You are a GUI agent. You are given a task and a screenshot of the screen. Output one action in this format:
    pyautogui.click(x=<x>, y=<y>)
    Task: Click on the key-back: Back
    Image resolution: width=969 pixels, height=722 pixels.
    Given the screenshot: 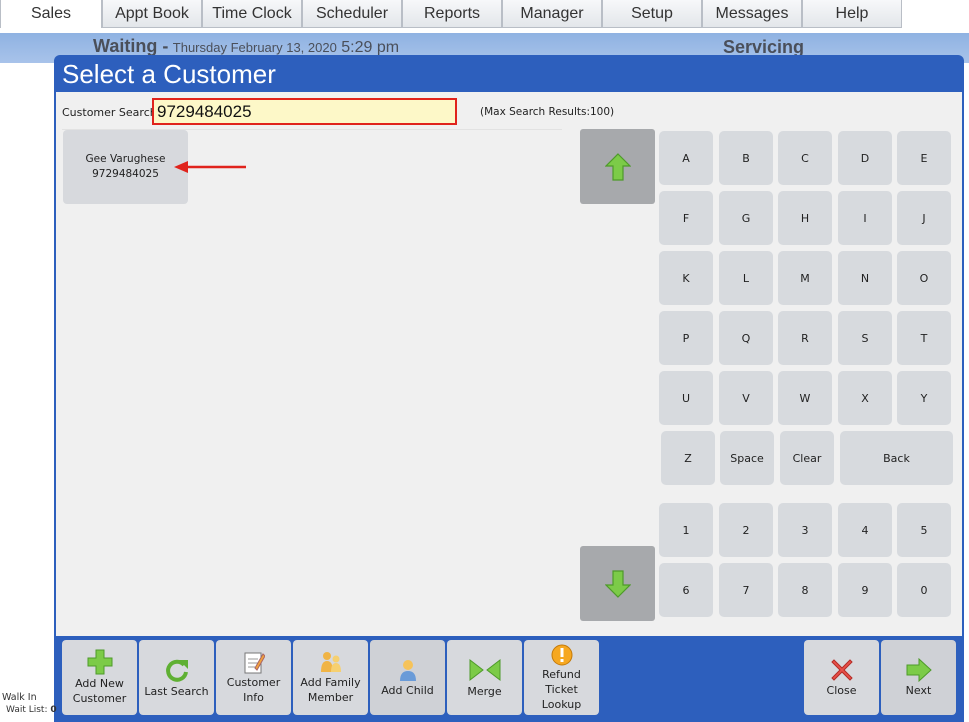 What is the action you would take?
    pyautogui.click(x=896, y=458)
    